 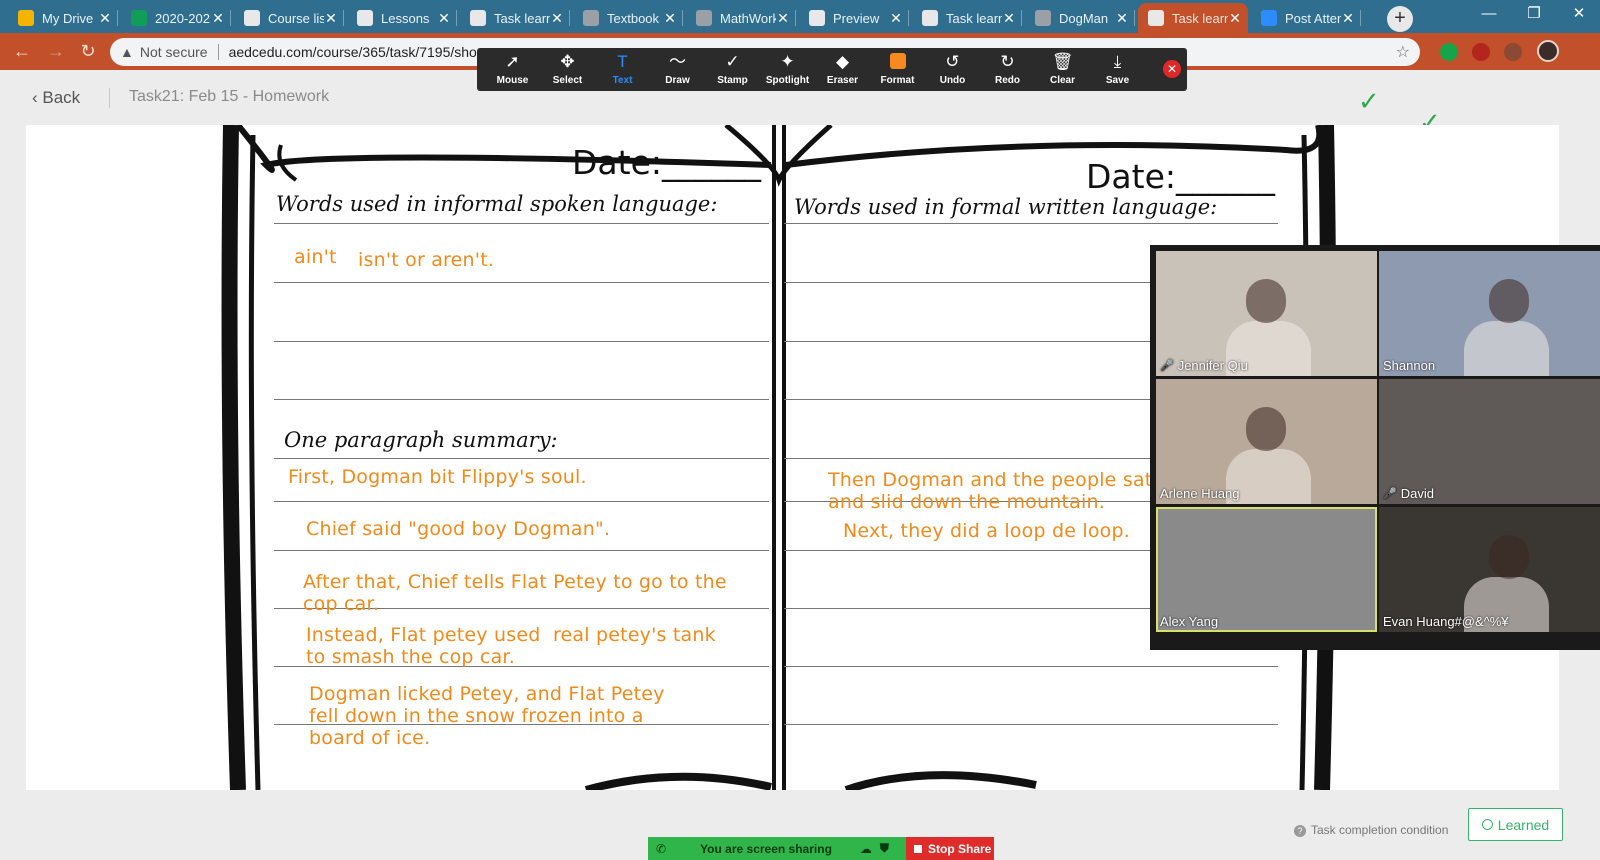 I want to click on tab-title: Course list, so click(x=296, y=18).